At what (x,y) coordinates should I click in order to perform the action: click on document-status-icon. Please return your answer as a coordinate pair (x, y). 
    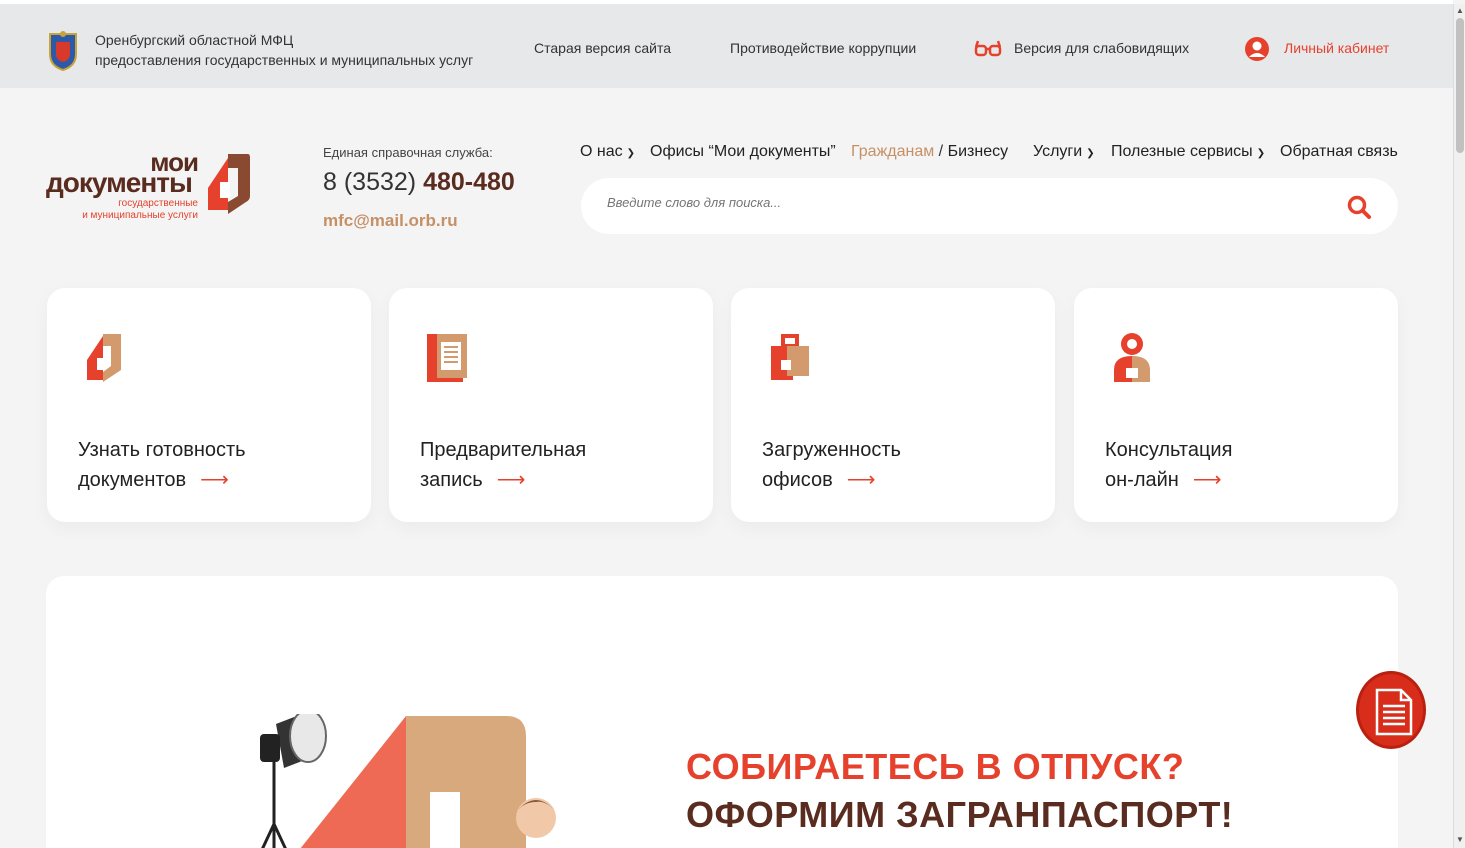
    Looking at the image, I should click on (104, 358).